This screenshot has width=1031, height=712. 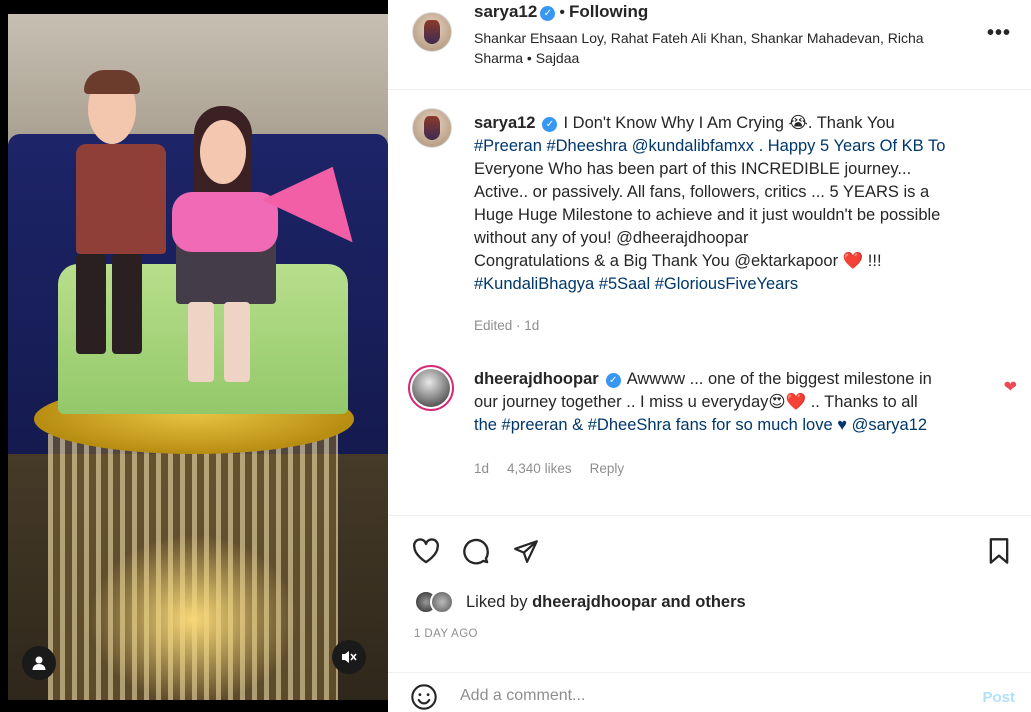 I want to click on commenter-avatar, so click(x=431, y=388).